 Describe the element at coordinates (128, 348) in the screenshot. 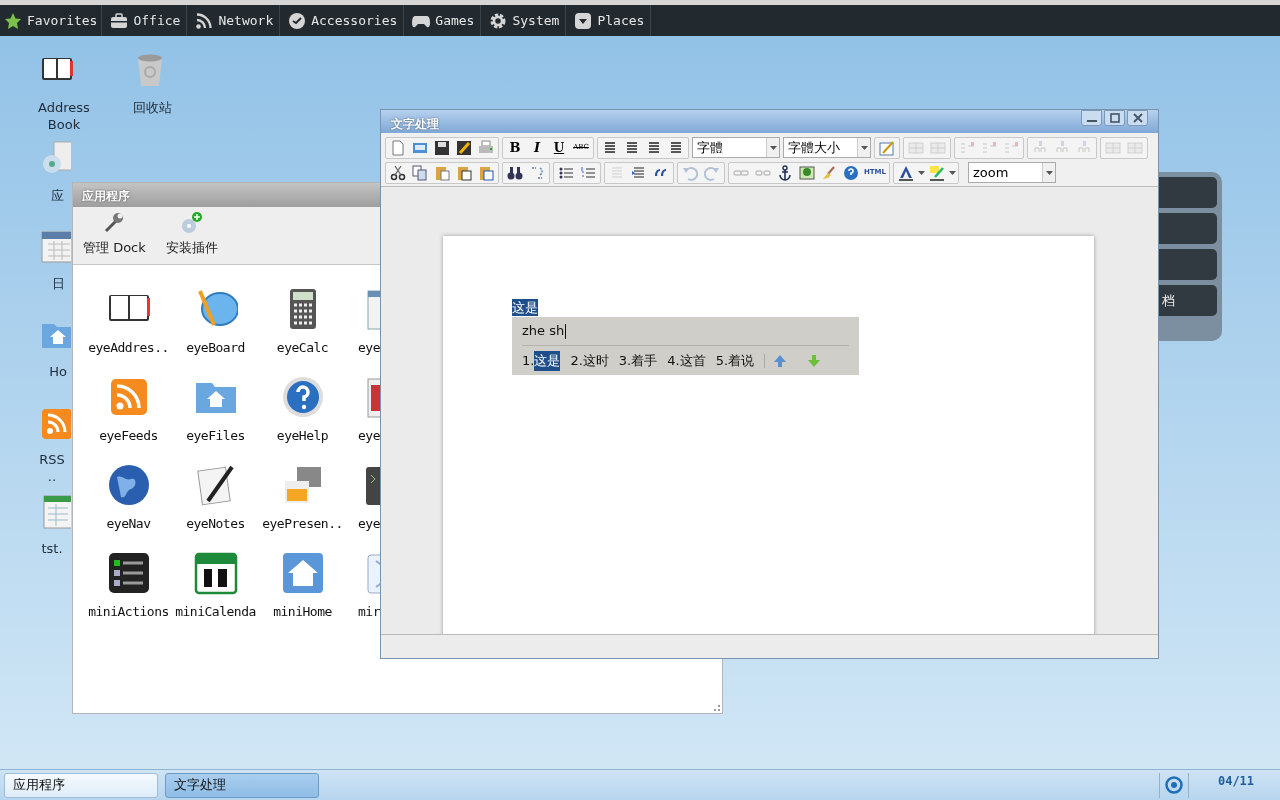

I see `app-label: eyeAddres..` at that location.